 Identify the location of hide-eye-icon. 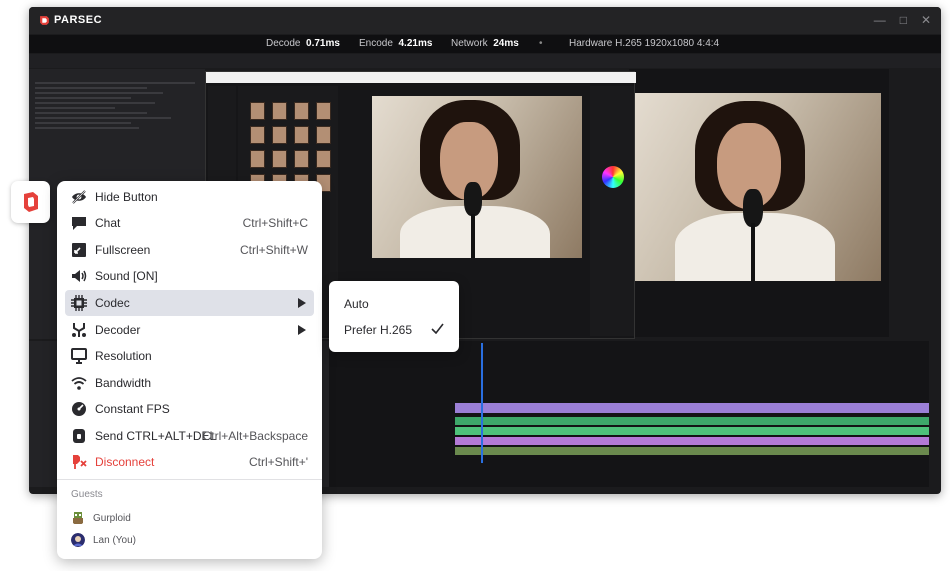
(79, 197).